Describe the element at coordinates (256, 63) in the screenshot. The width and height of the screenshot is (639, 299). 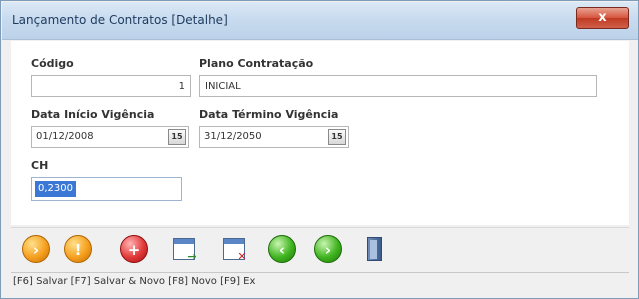
I see `plano-label: Plano Contratação` at that location.